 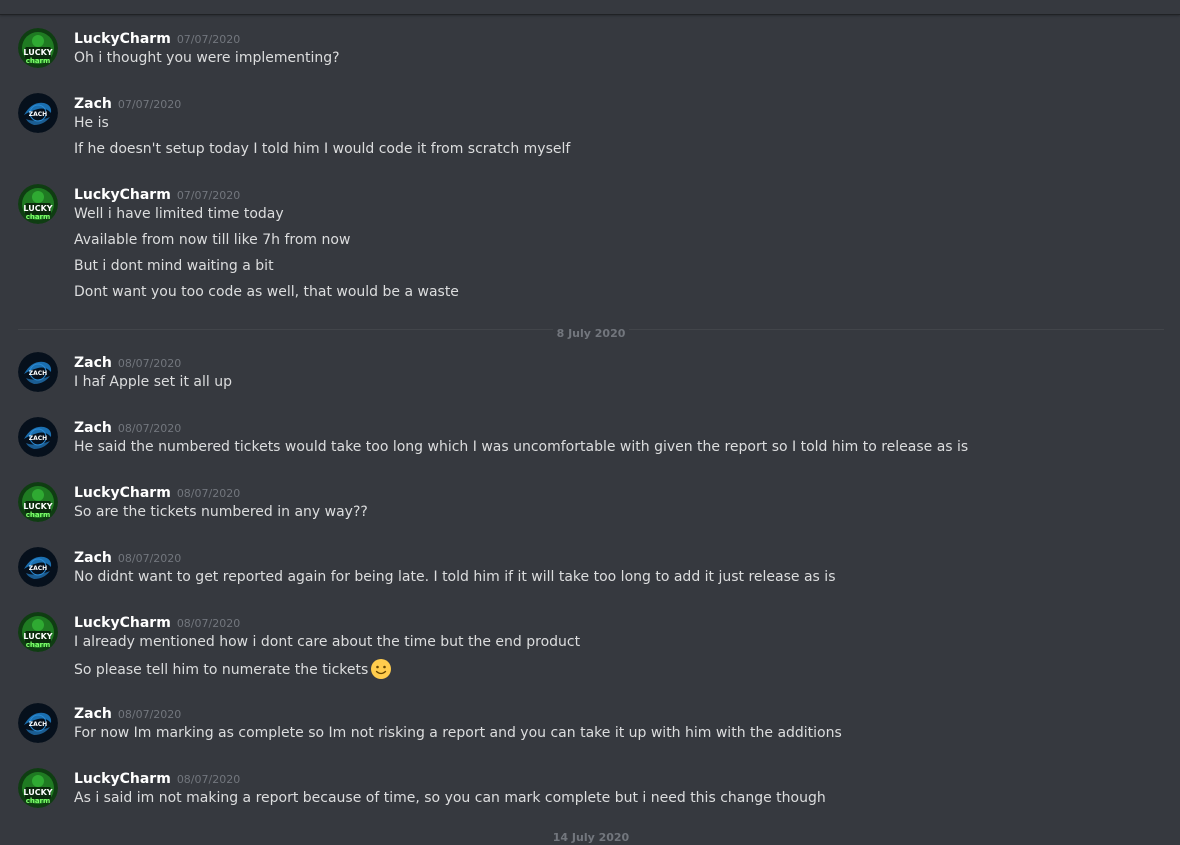 I want to click on message-text: But i dont mind waiting a bit, so click(x=174, y=266).